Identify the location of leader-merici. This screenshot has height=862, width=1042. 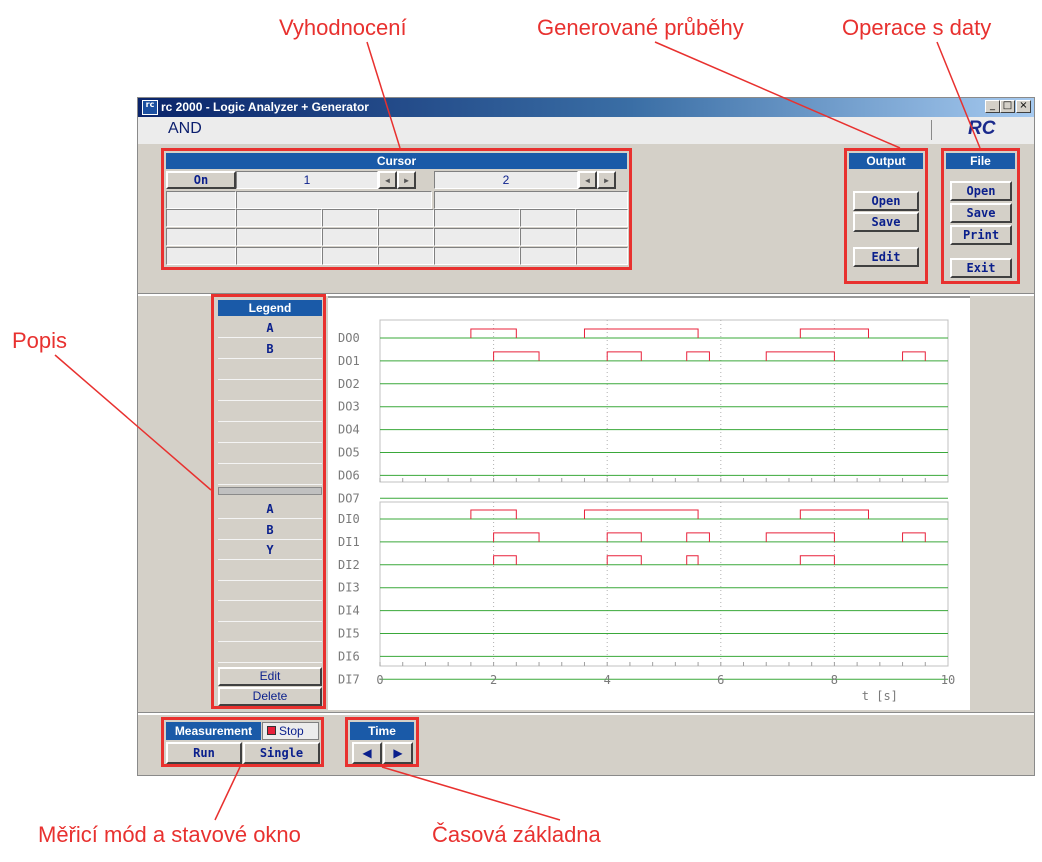
(227, 793).